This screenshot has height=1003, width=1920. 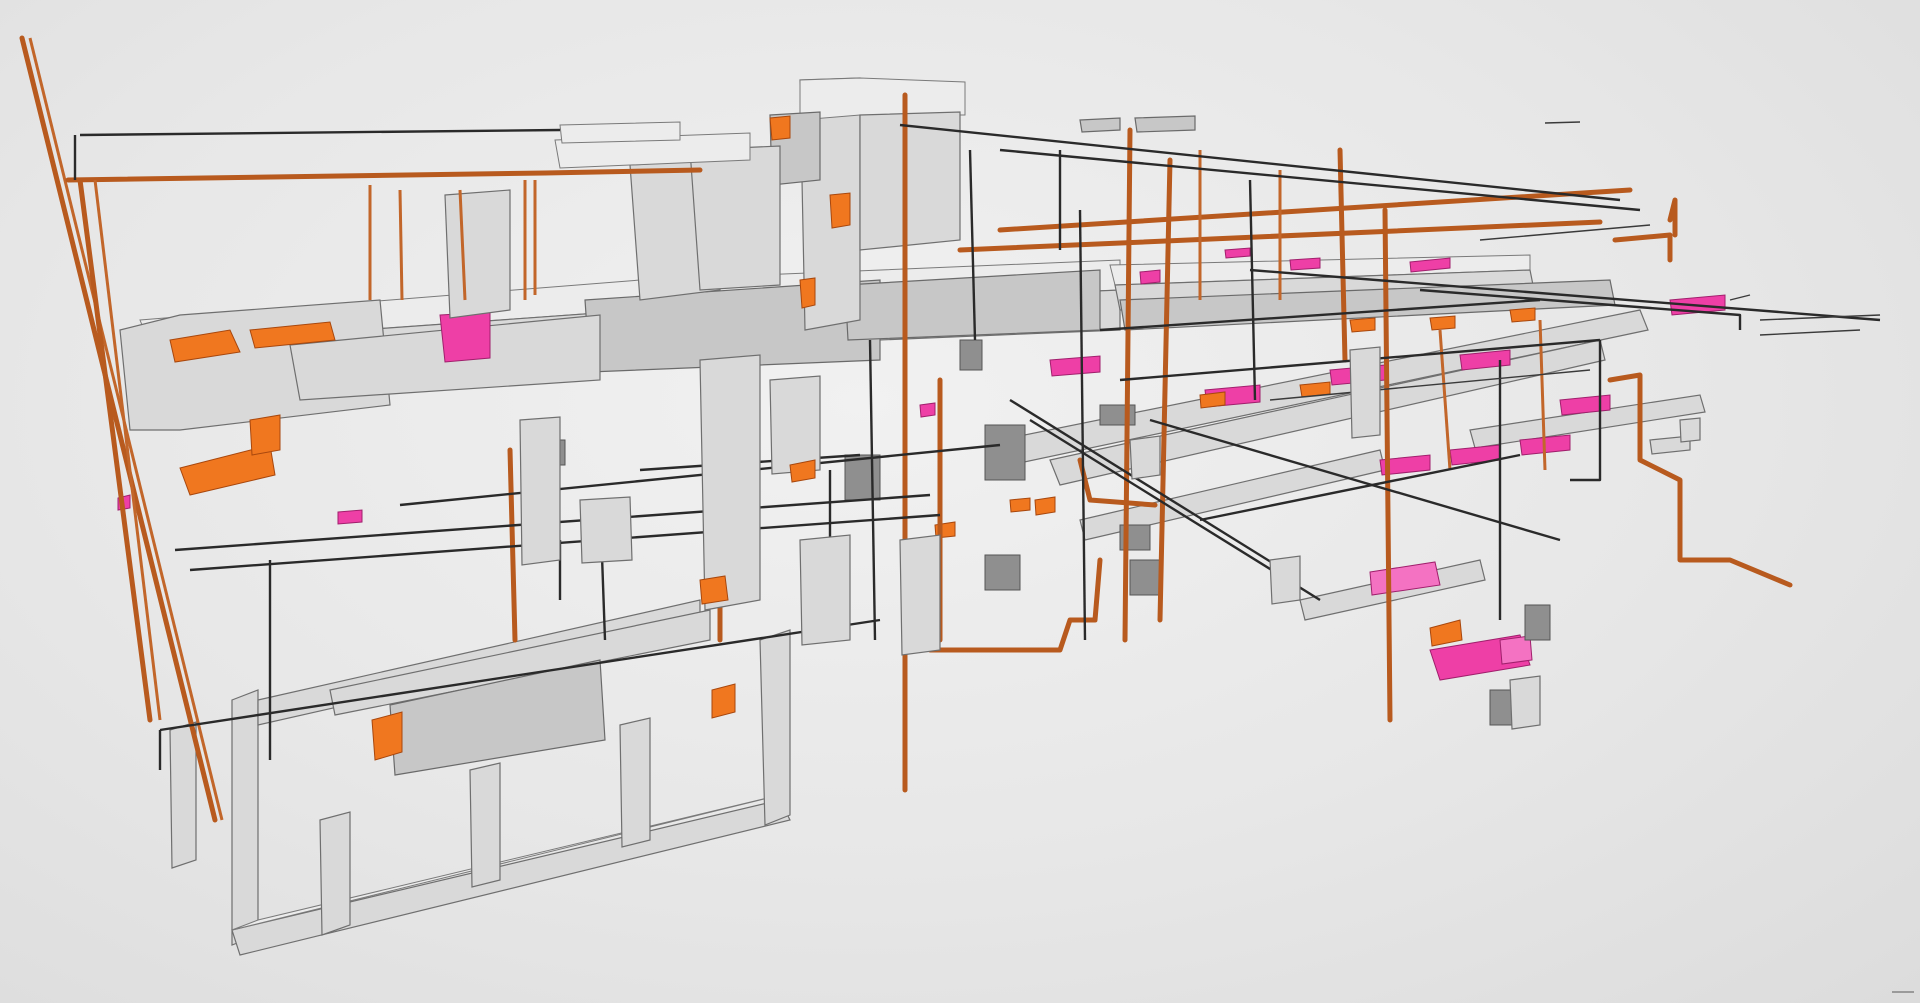 I want to click on upper-duct-main, so click(x=619, y=392).